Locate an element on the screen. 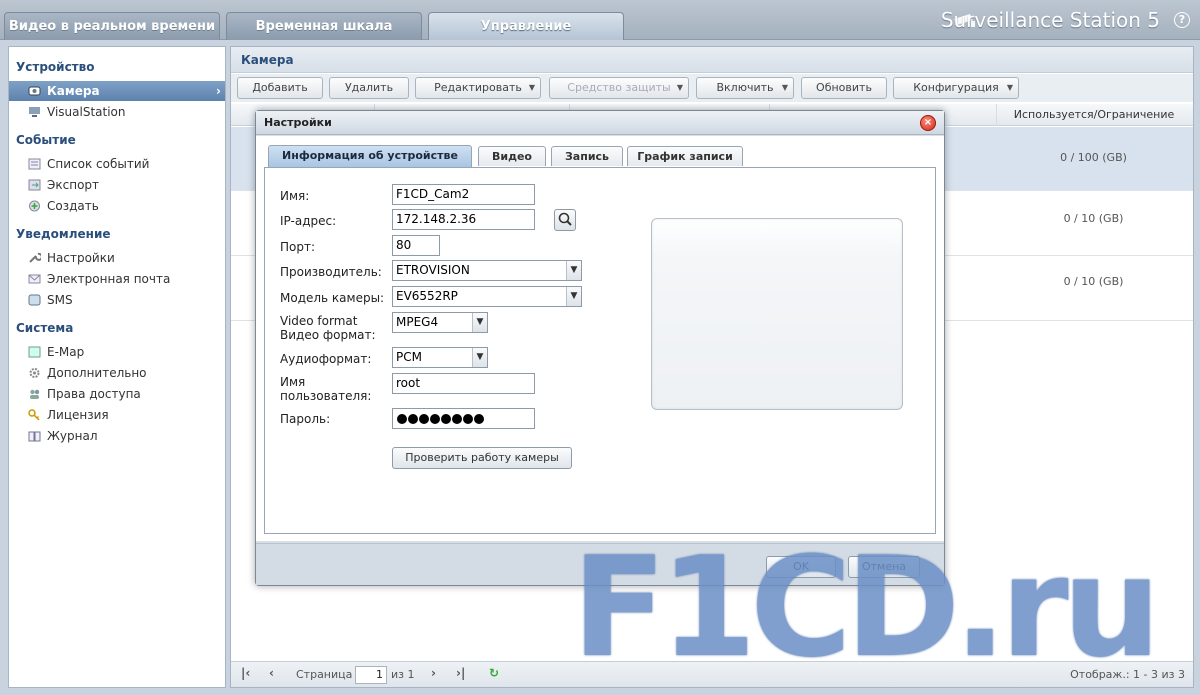 The image size is (1200, 695). ip-label: IP-адрес: is located at coordinates (308, 221).